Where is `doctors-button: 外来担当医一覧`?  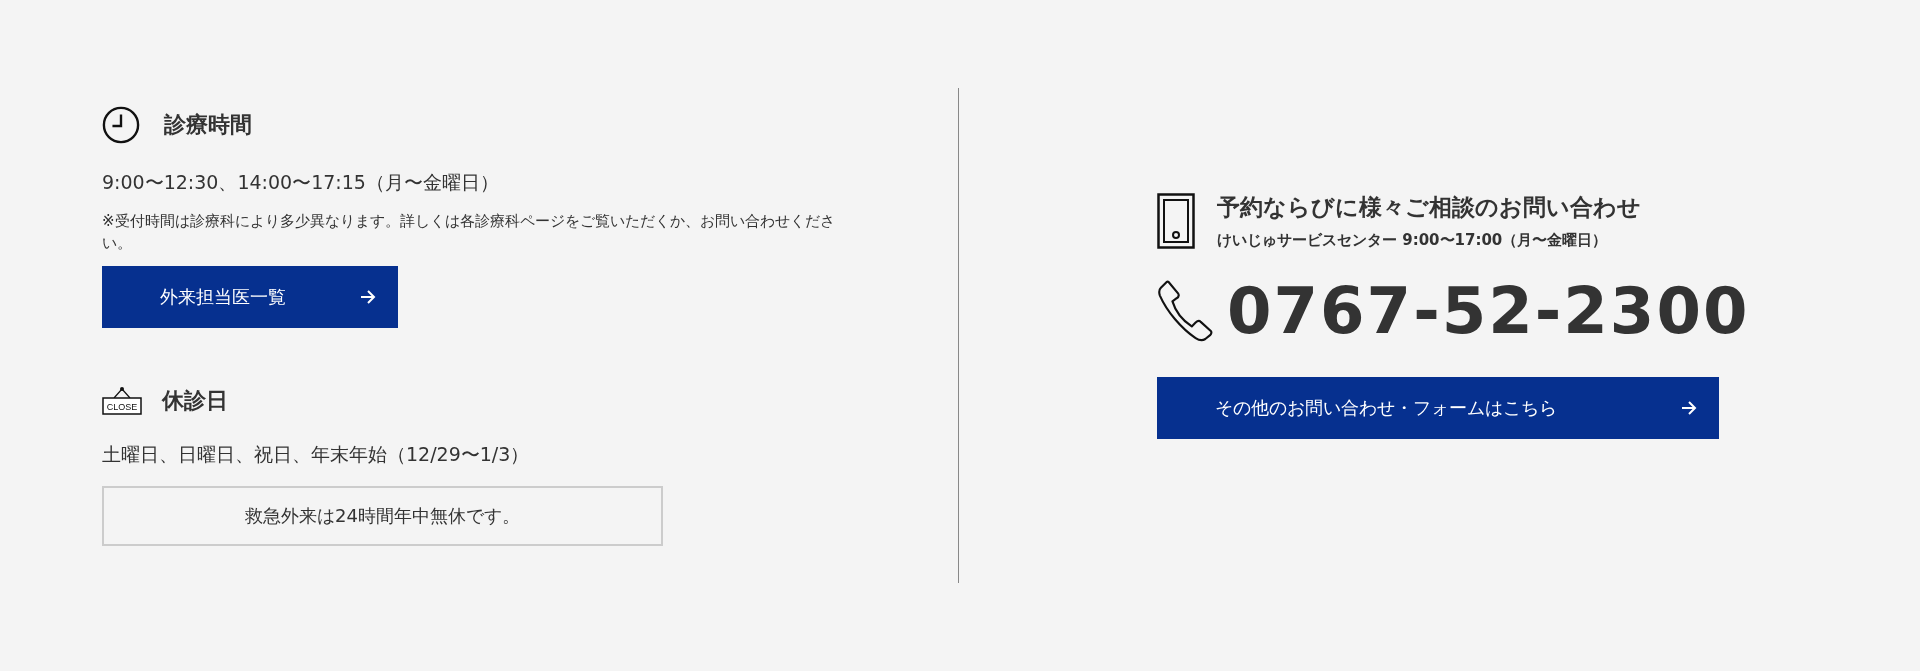
doctors-button: 外来担当医一覧 is located at coordinates (250, 297).